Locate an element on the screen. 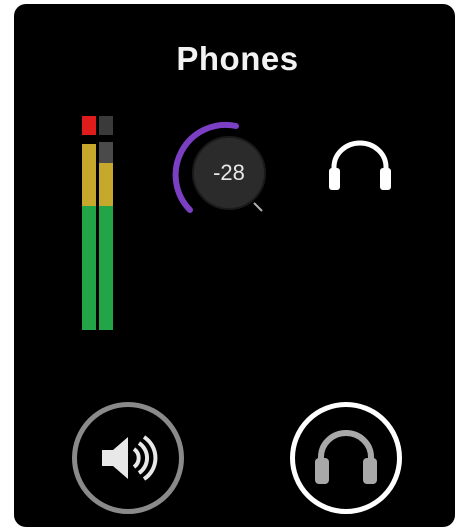 The image size is (459, 531). speaker-icon is located at coordinates (130, 458).